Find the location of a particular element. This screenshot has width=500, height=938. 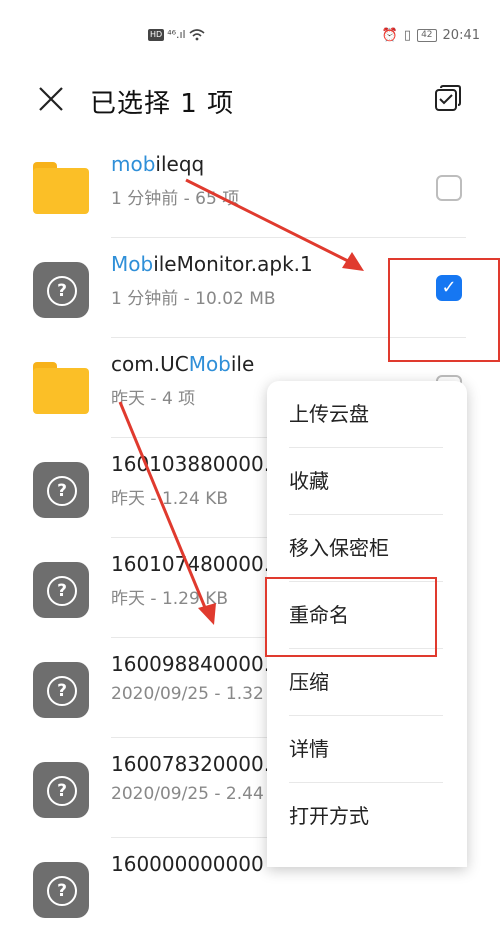

file-meta: 昨天 - 4 项 is located at coordinates (153, 399).